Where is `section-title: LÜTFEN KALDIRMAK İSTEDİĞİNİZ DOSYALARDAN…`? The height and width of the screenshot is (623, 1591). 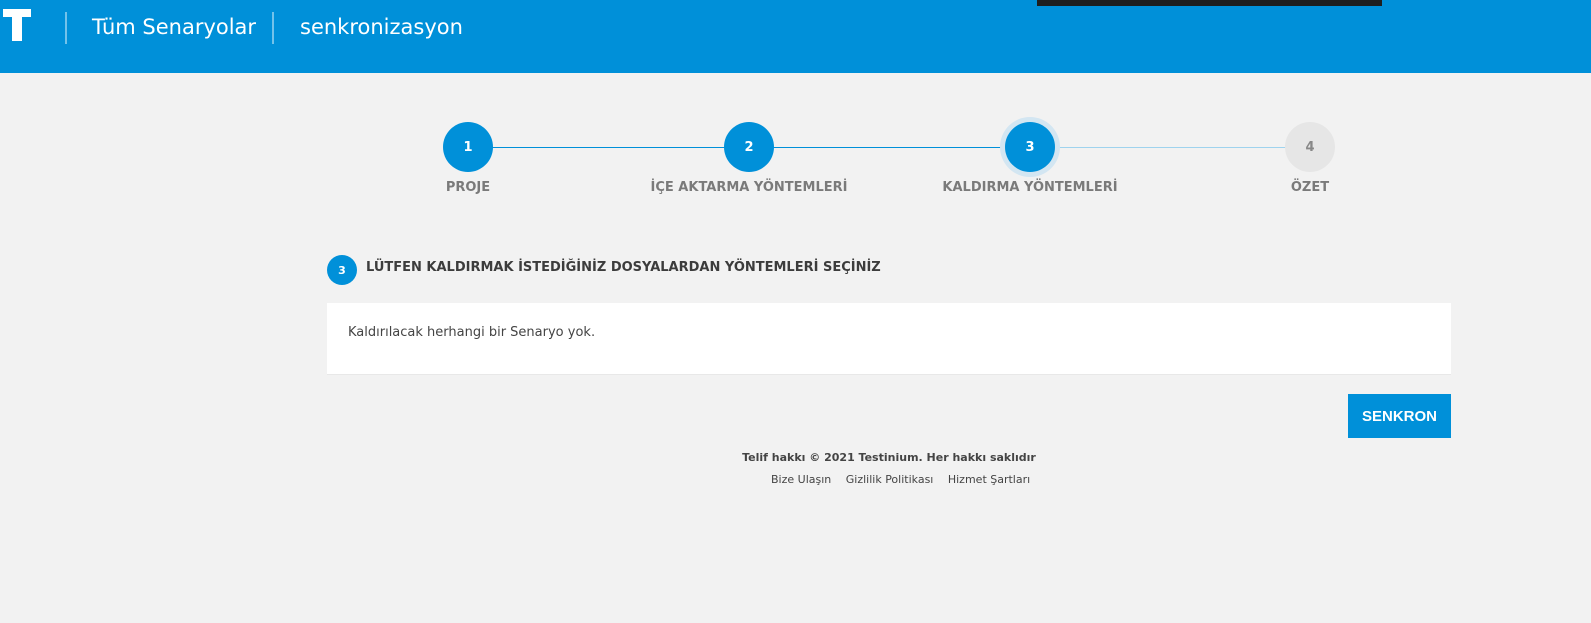
section-title: LÜTFEN KALDIRMAK İSTEDİĞİNİZ DOSYALARDAN… is located at coordinates (623, 267).